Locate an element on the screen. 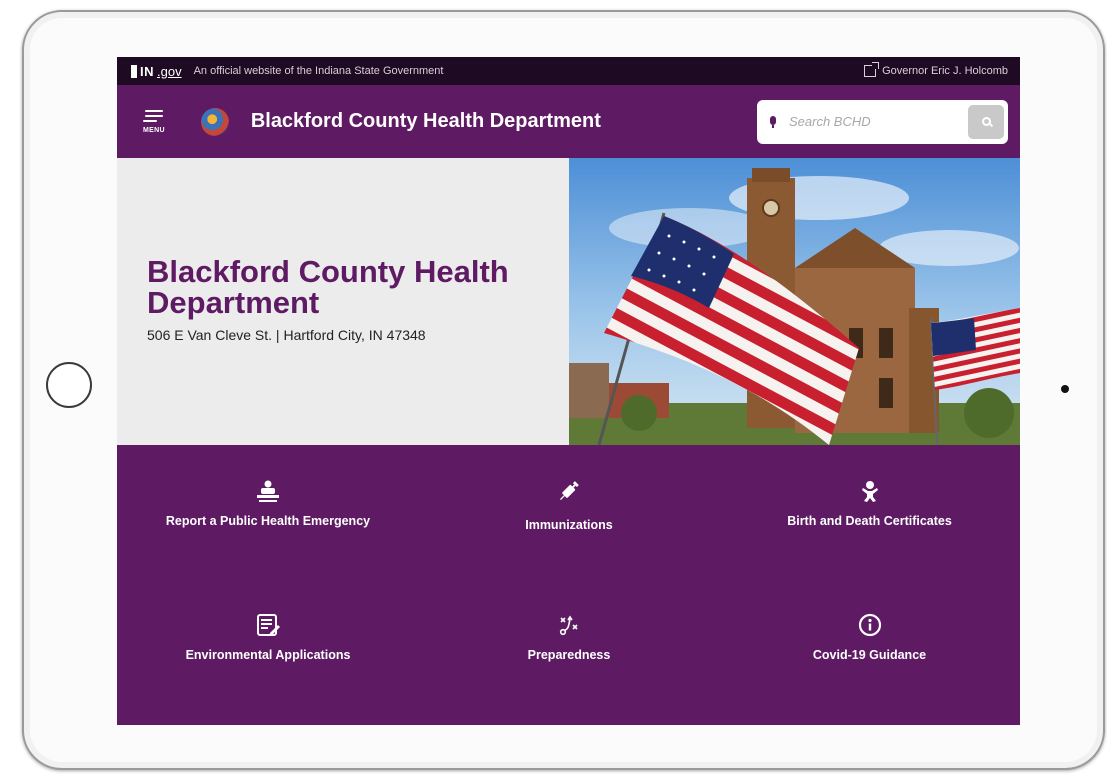 The width and height of the screenshot is (1107, 774). site-header: MENU Blackford County Health Department is located at coordinates (568, 121).